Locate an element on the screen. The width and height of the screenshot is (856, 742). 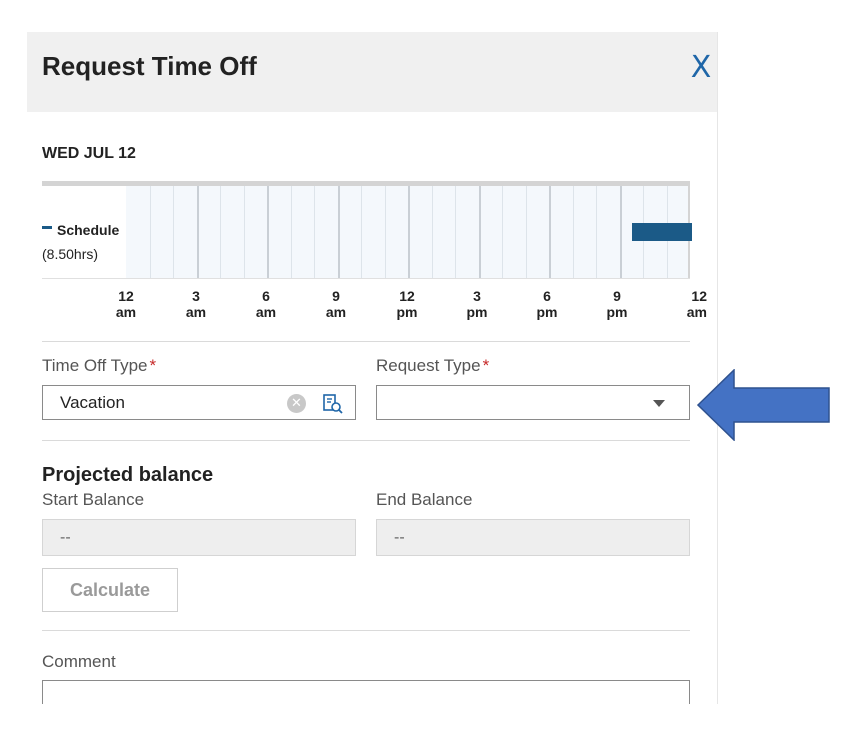
tick-label: 12 pm is located at coordinates (407, 304).